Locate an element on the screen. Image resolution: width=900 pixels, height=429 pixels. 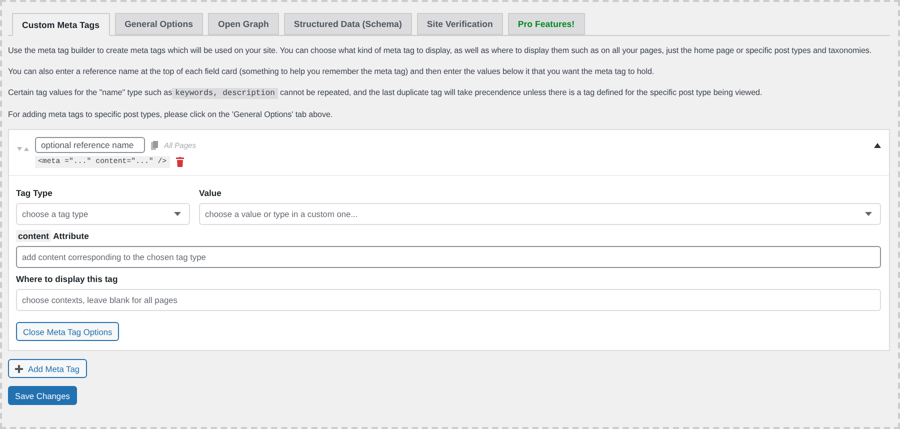
tab: Site Verification is located at coordinates (459, 24).